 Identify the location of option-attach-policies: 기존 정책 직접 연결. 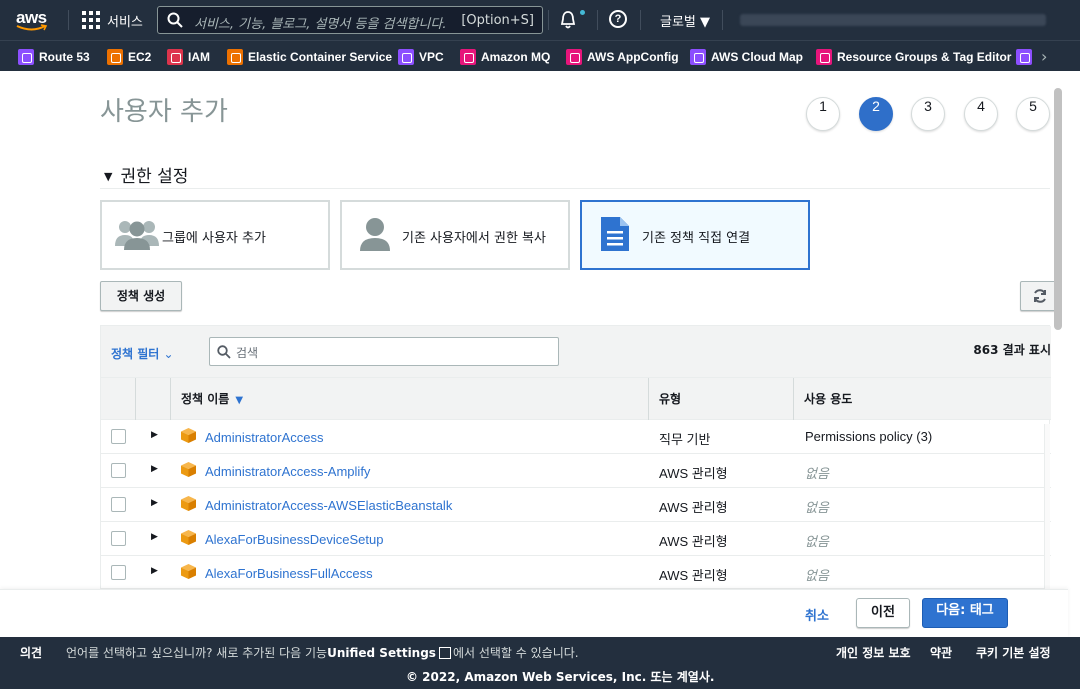
(695, 235).